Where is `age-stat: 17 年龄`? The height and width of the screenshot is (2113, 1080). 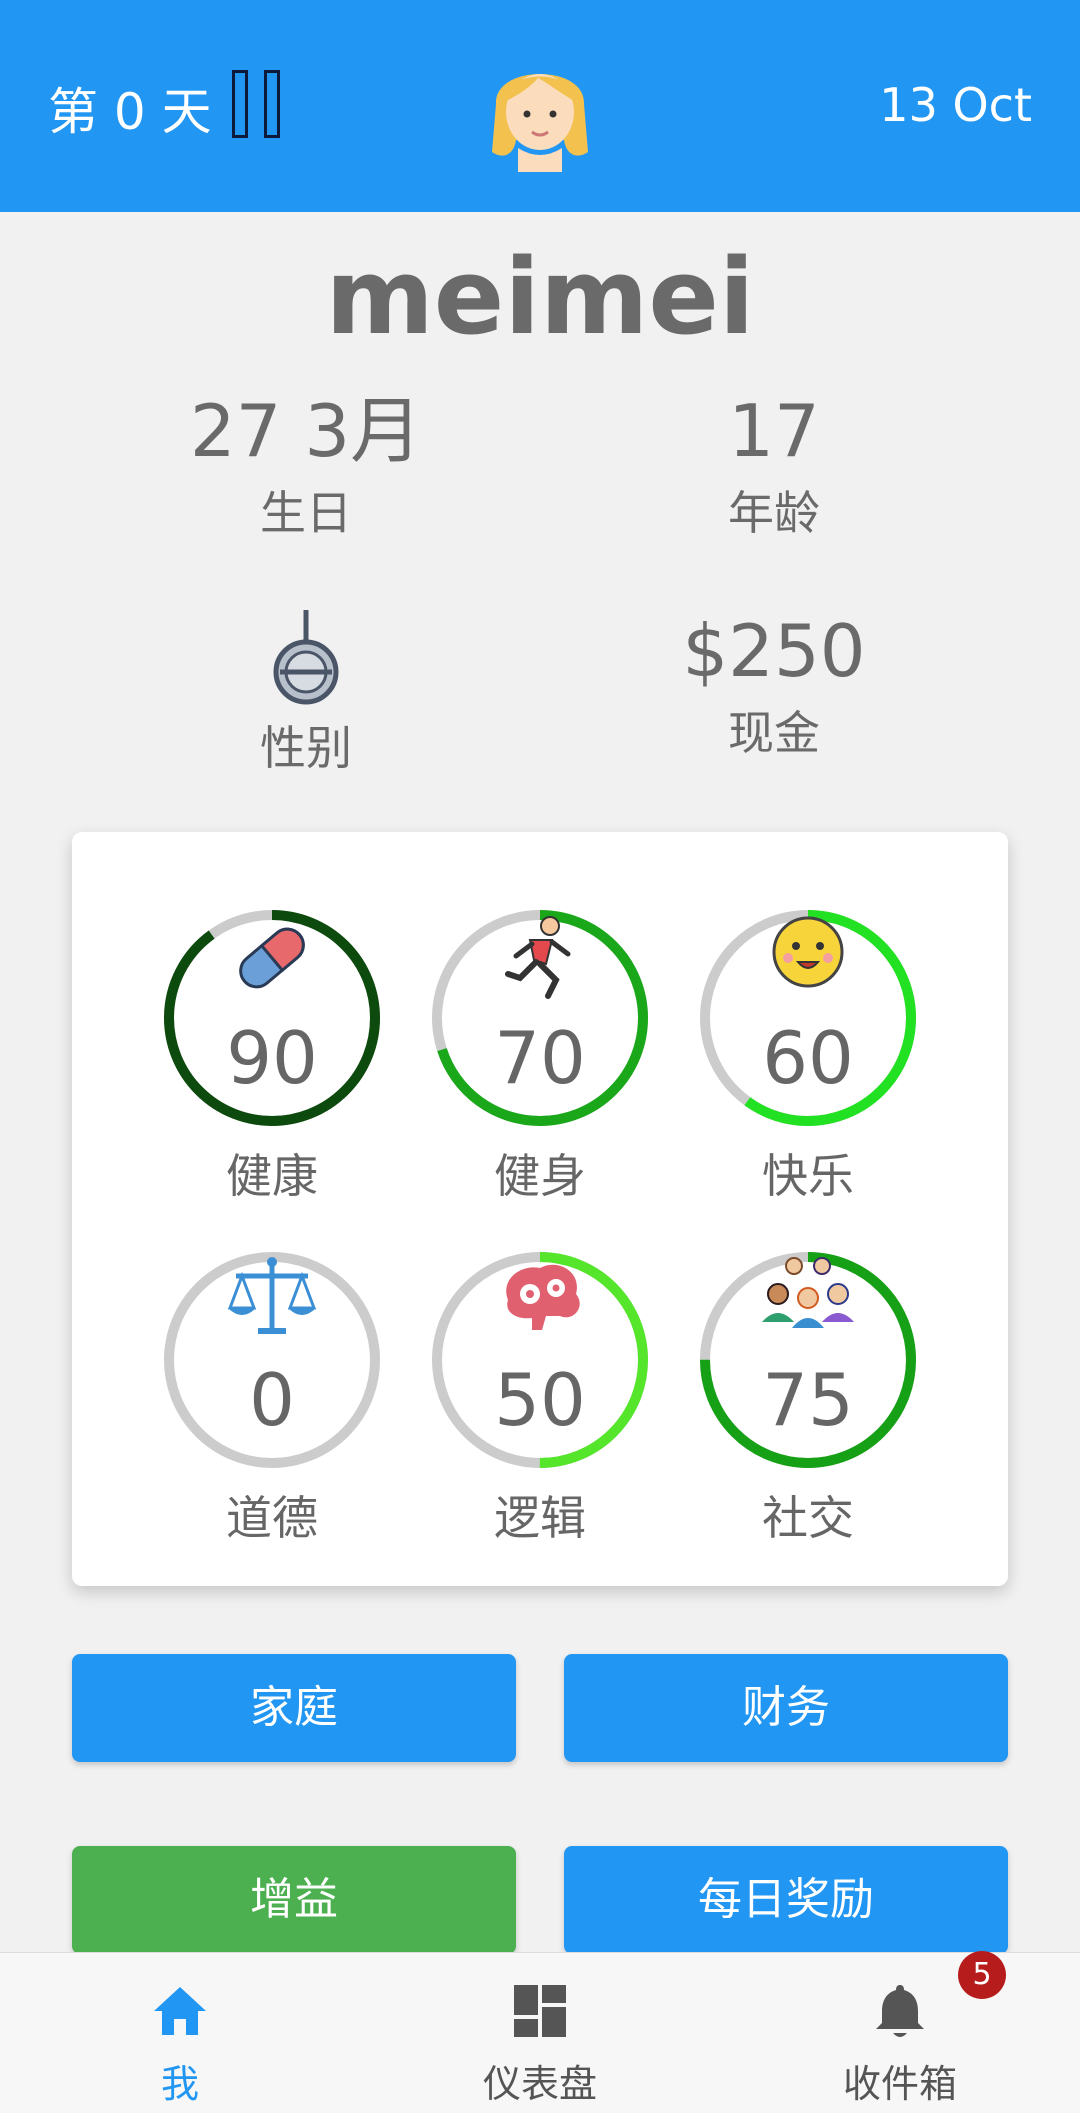
age-stat: 17 年龄 is located at coordinates (774, 466).